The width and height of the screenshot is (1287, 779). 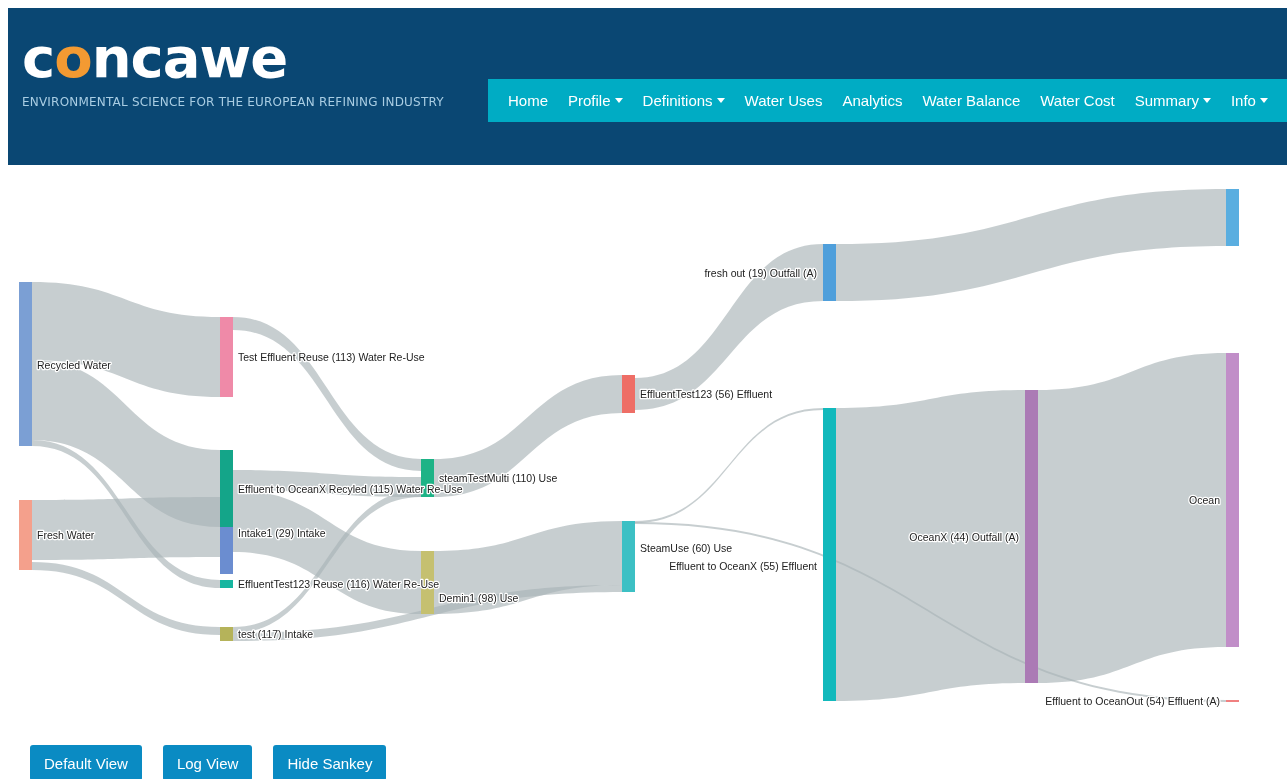 What do you see at coordinates (86, 762) in the screenshot?
I see `view-button: Default View` at bounding box center [86, 762].